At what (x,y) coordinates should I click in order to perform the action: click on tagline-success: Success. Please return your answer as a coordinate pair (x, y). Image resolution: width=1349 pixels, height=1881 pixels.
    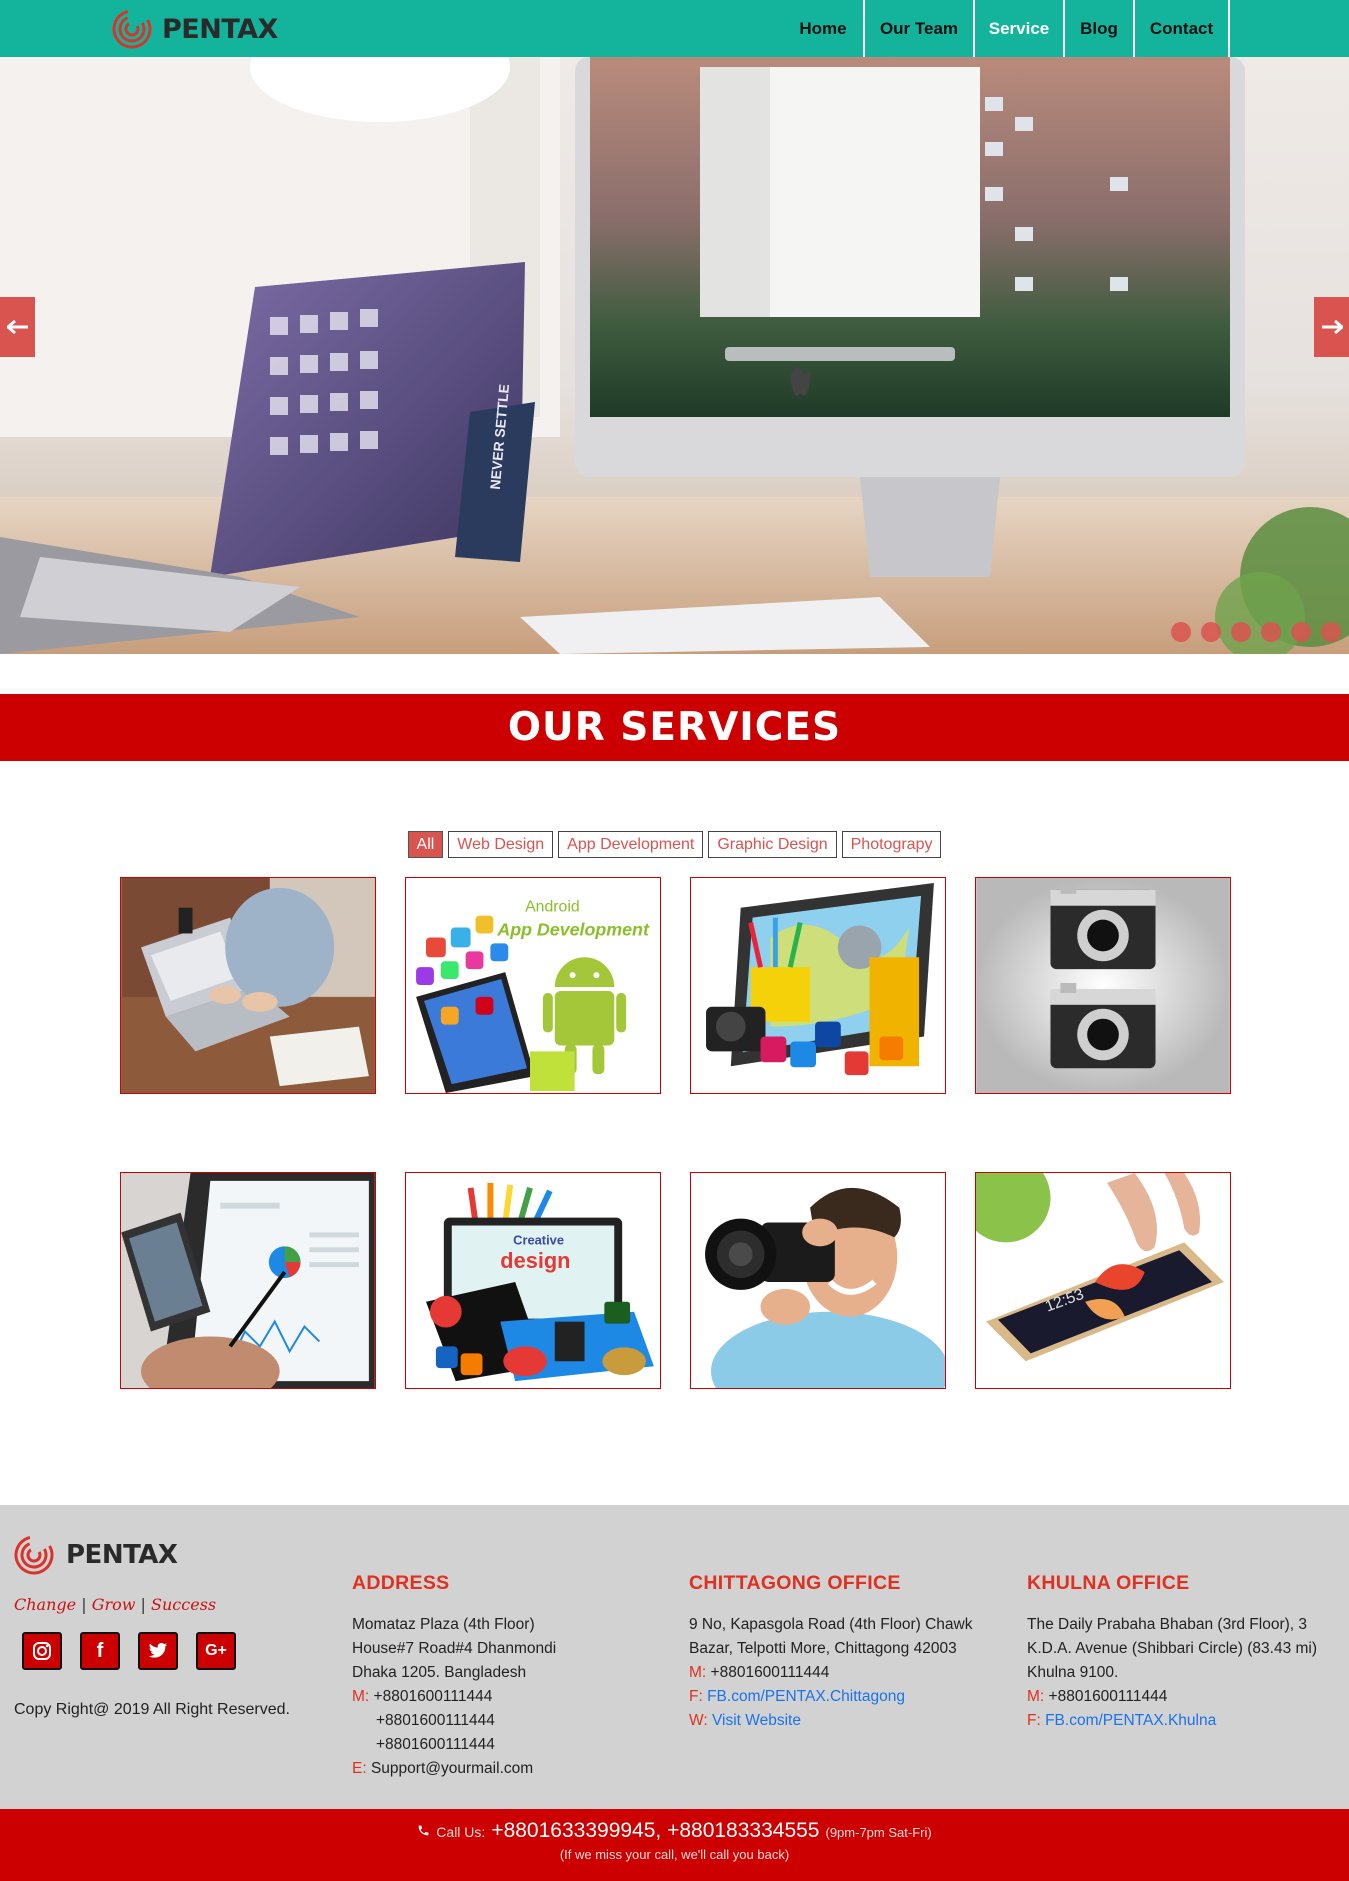
    Looking at the image, I should click on (184, 1604).